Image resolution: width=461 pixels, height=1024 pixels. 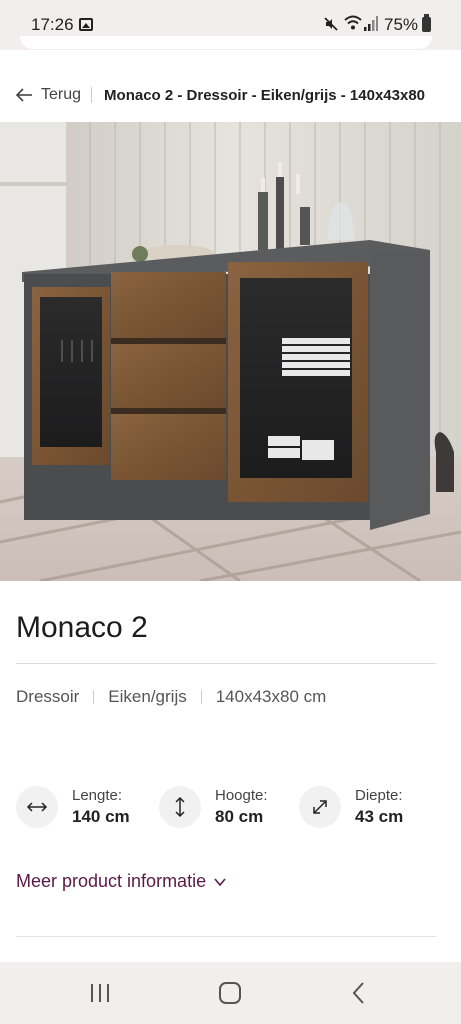 What do you see at coordinates (213, 807) in the screenshot?
I see `dimension-height: Hoogte: 80 cm` at bounding box center [213, 807].